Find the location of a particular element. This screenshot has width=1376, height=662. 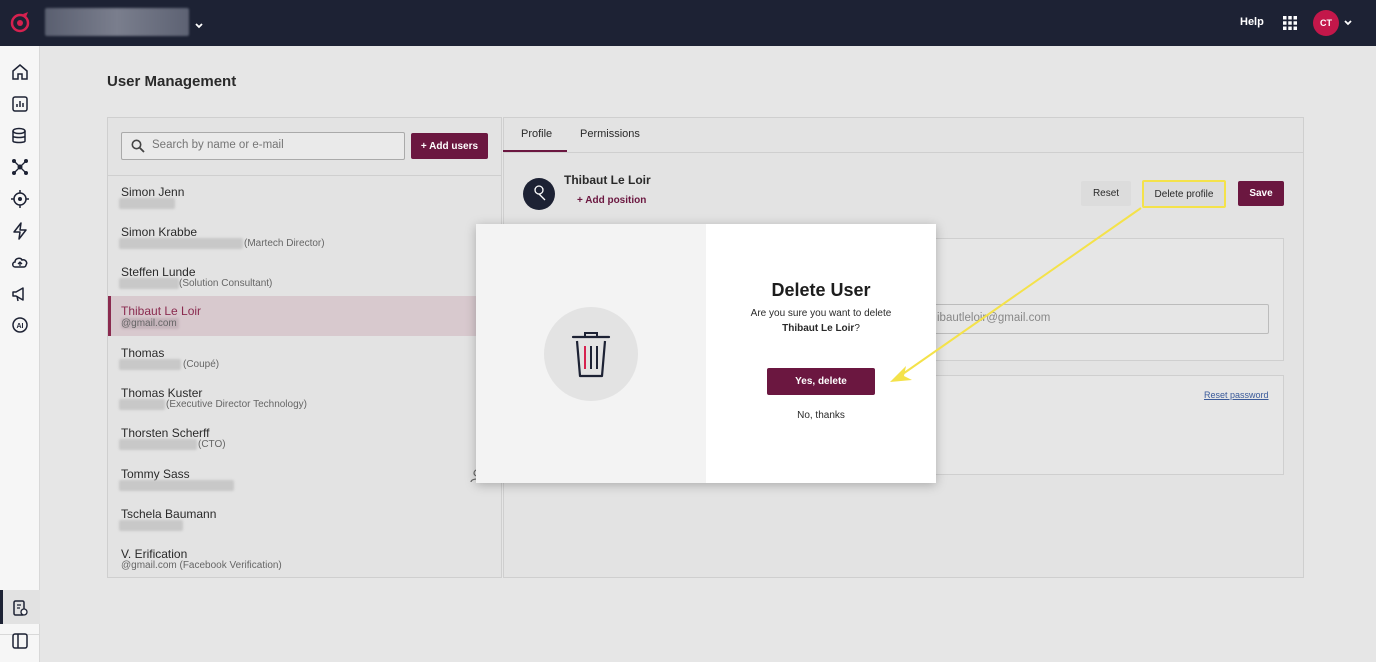

trash-icon is located at coordinates (591, 355).